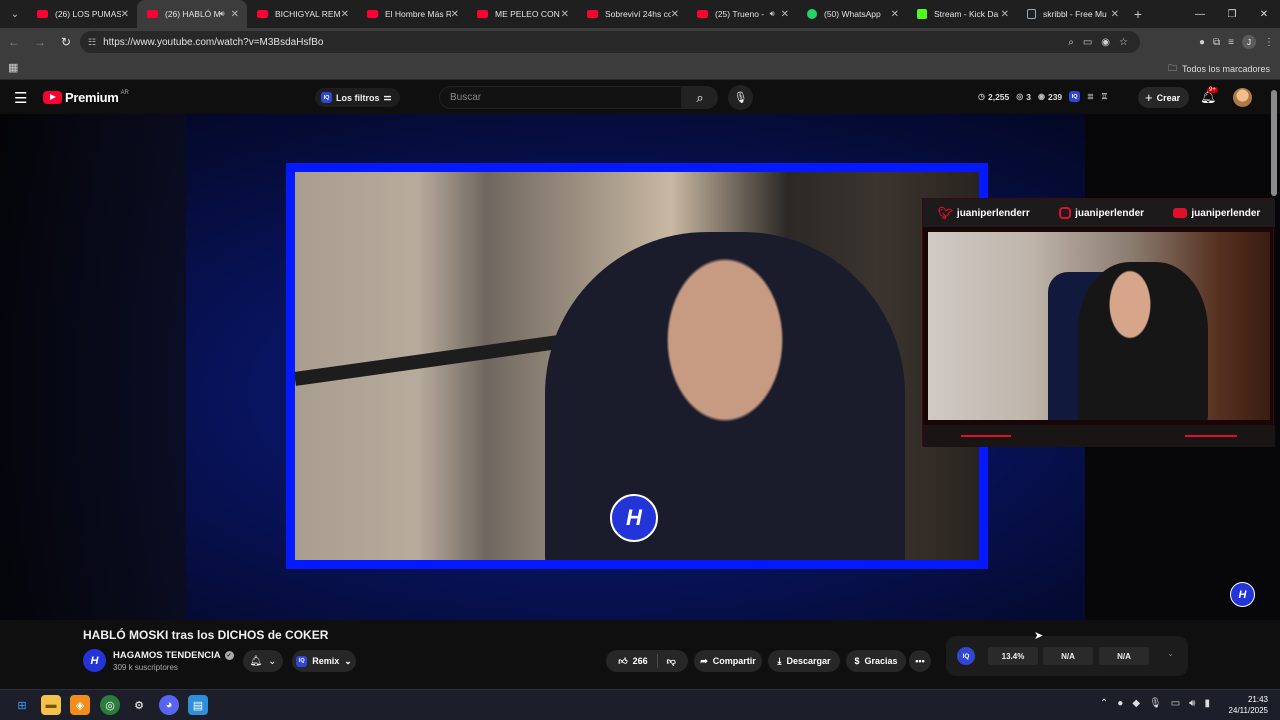  Describe the element at coordinates (1242, 594) in the screenshot. I see `channel-corner-watermark: H` at that location.